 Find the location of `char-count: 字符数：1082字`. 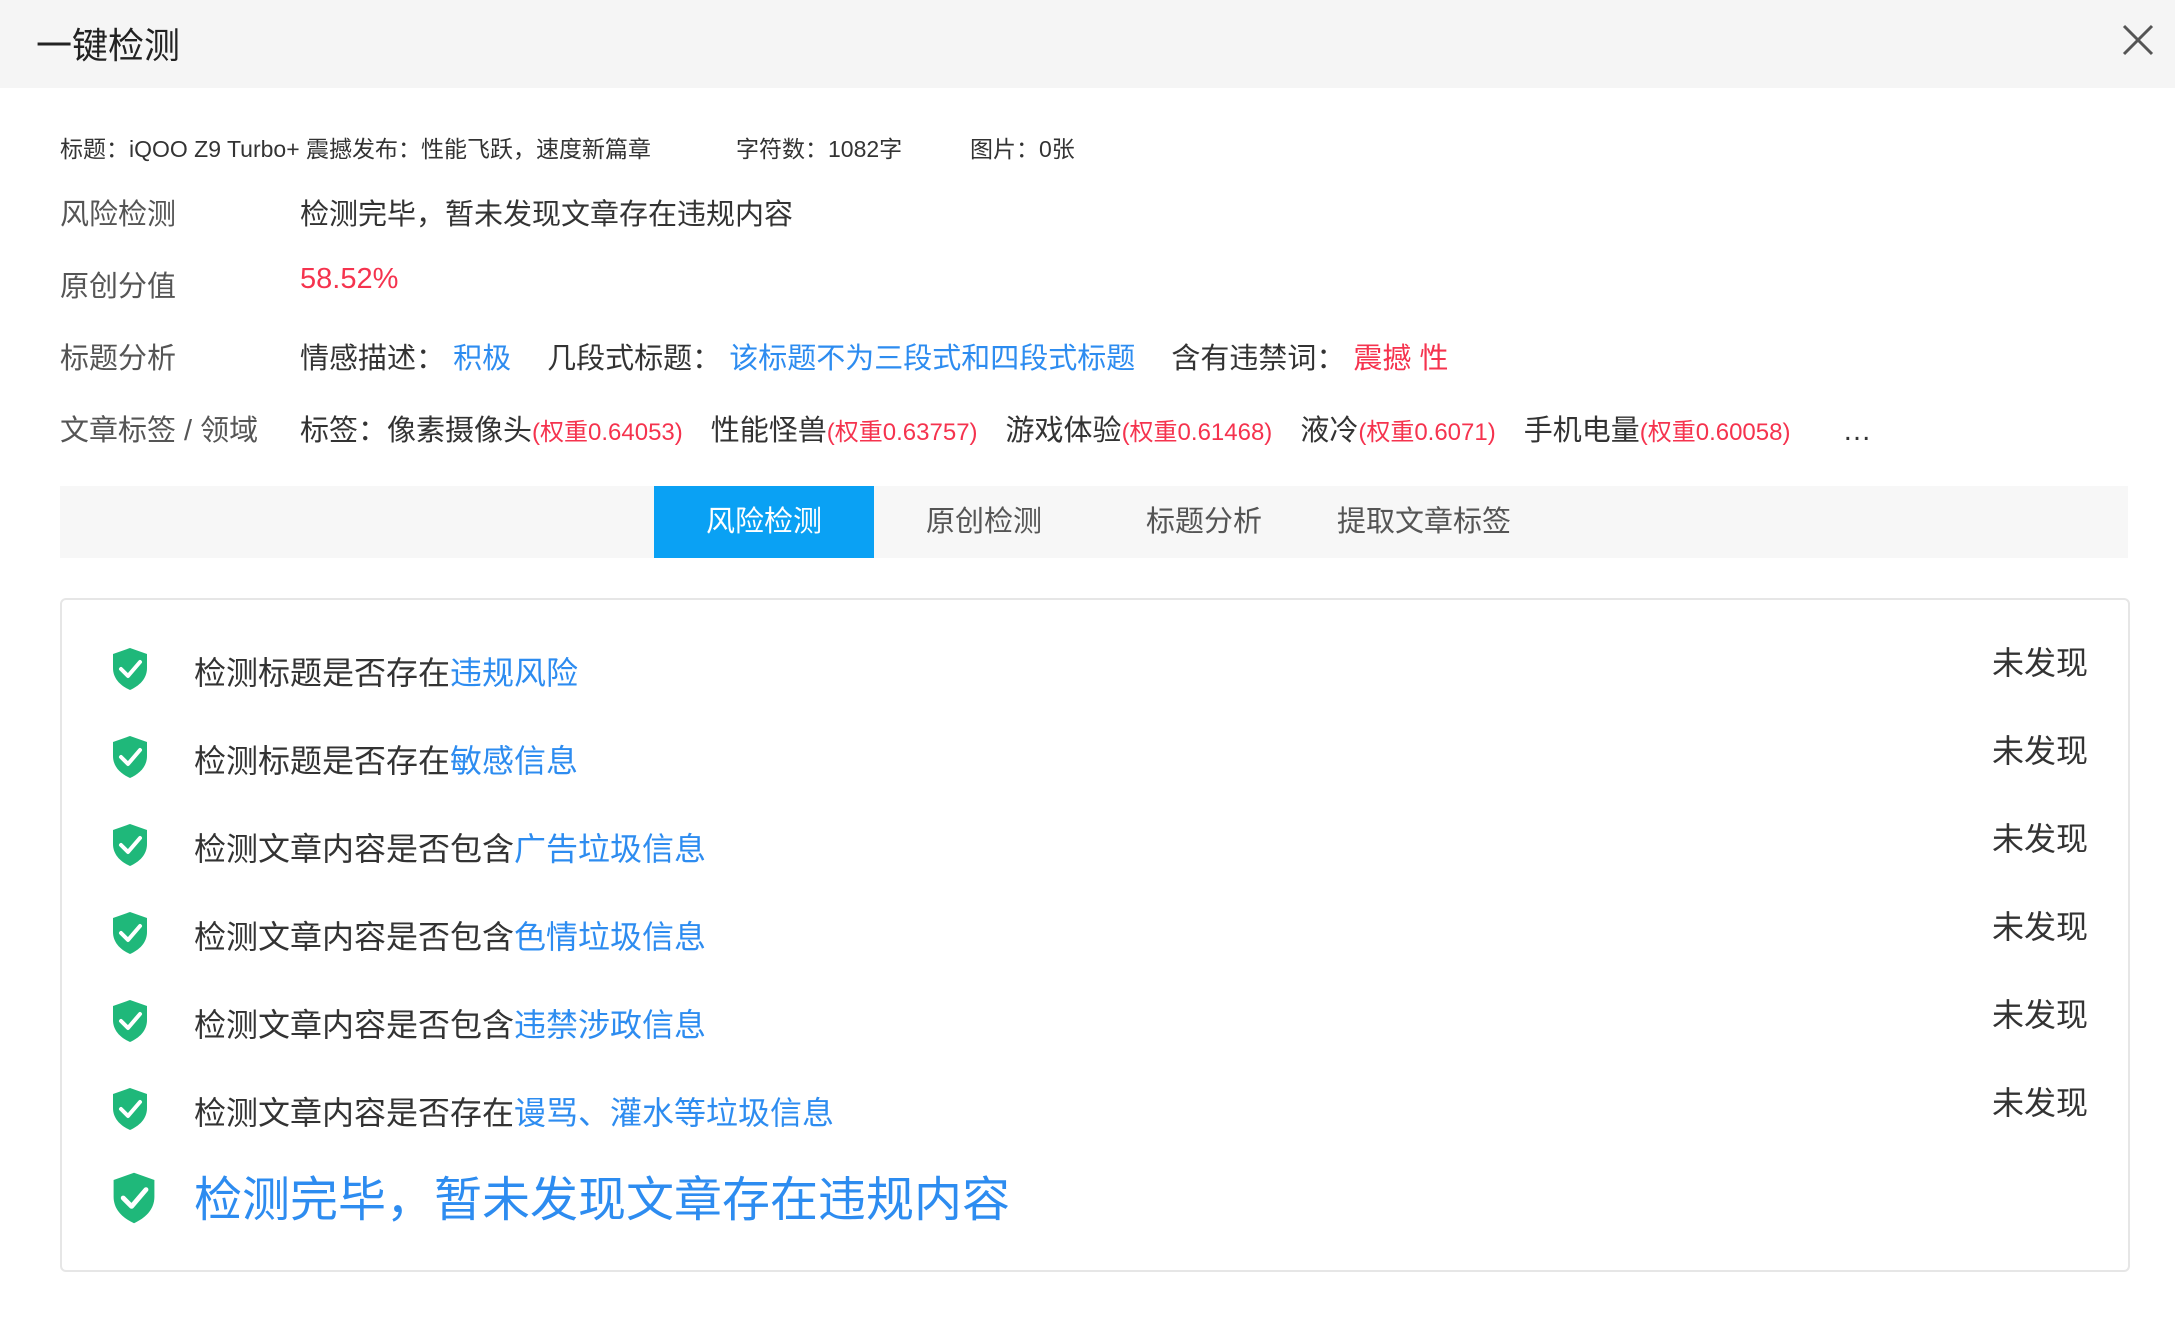

char-count: 字符数：1082字 is located at coordinates (819, 149).